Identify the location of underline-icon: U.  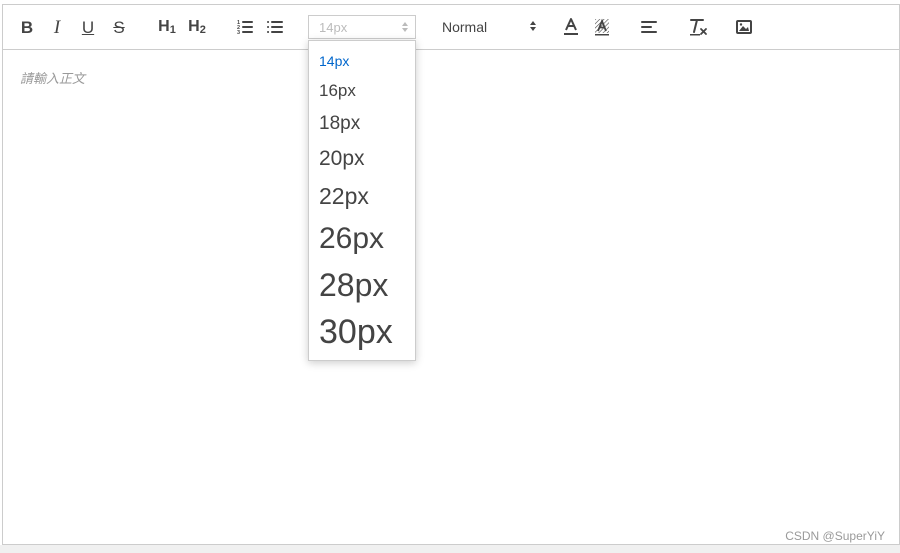
(88, 27).